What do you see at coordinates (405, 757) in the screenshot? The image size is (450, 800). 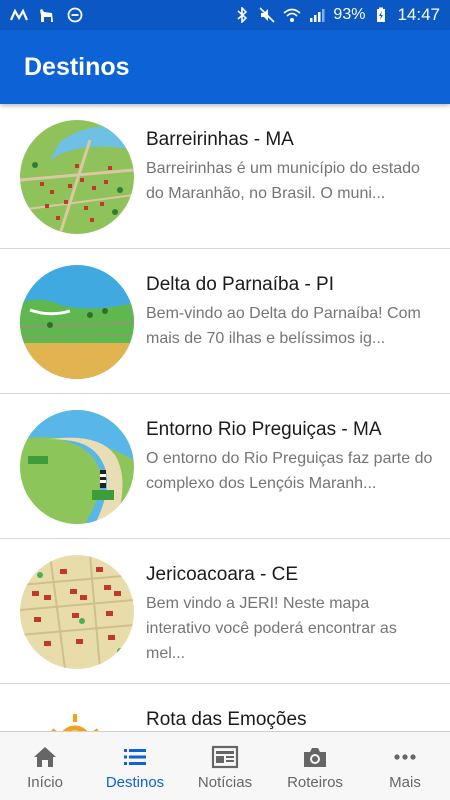 I see `more-icon` at bounding box center [405, 757].